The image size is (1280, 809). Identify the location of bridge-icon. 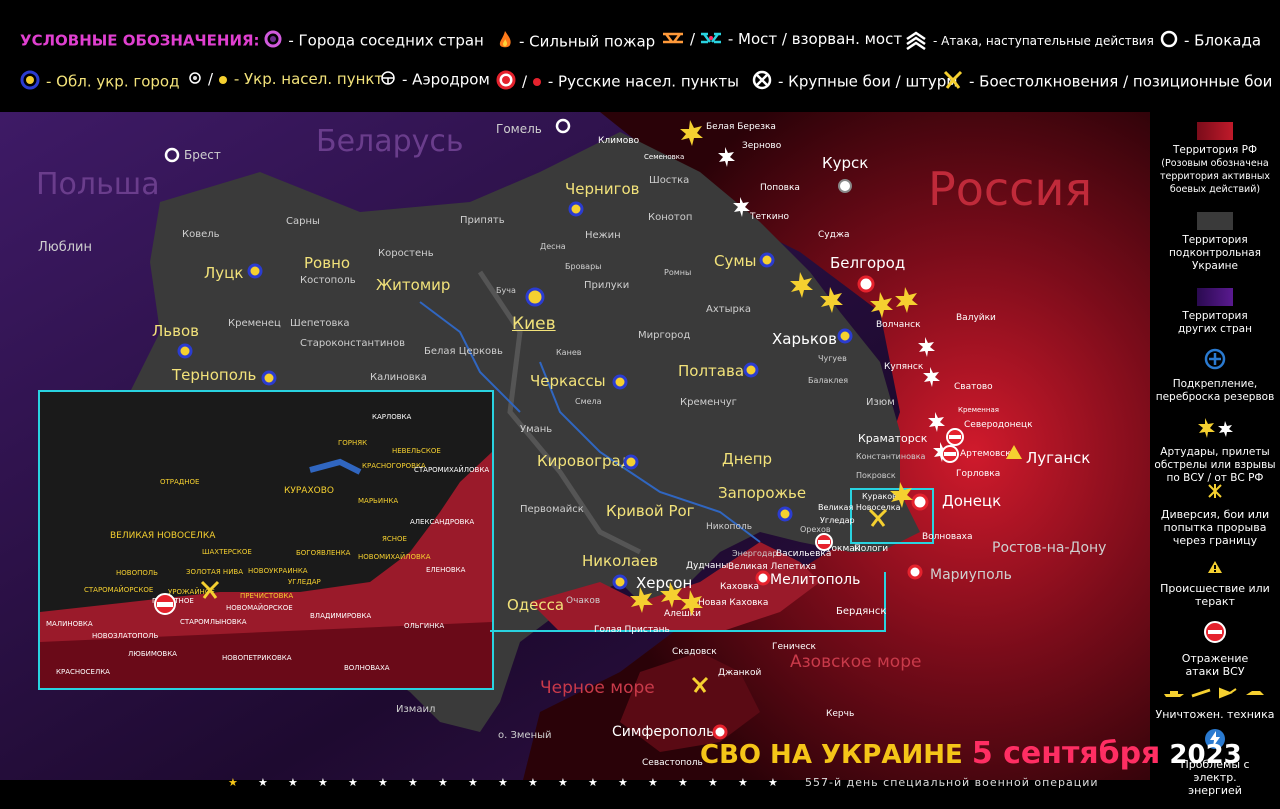
(673, 40).